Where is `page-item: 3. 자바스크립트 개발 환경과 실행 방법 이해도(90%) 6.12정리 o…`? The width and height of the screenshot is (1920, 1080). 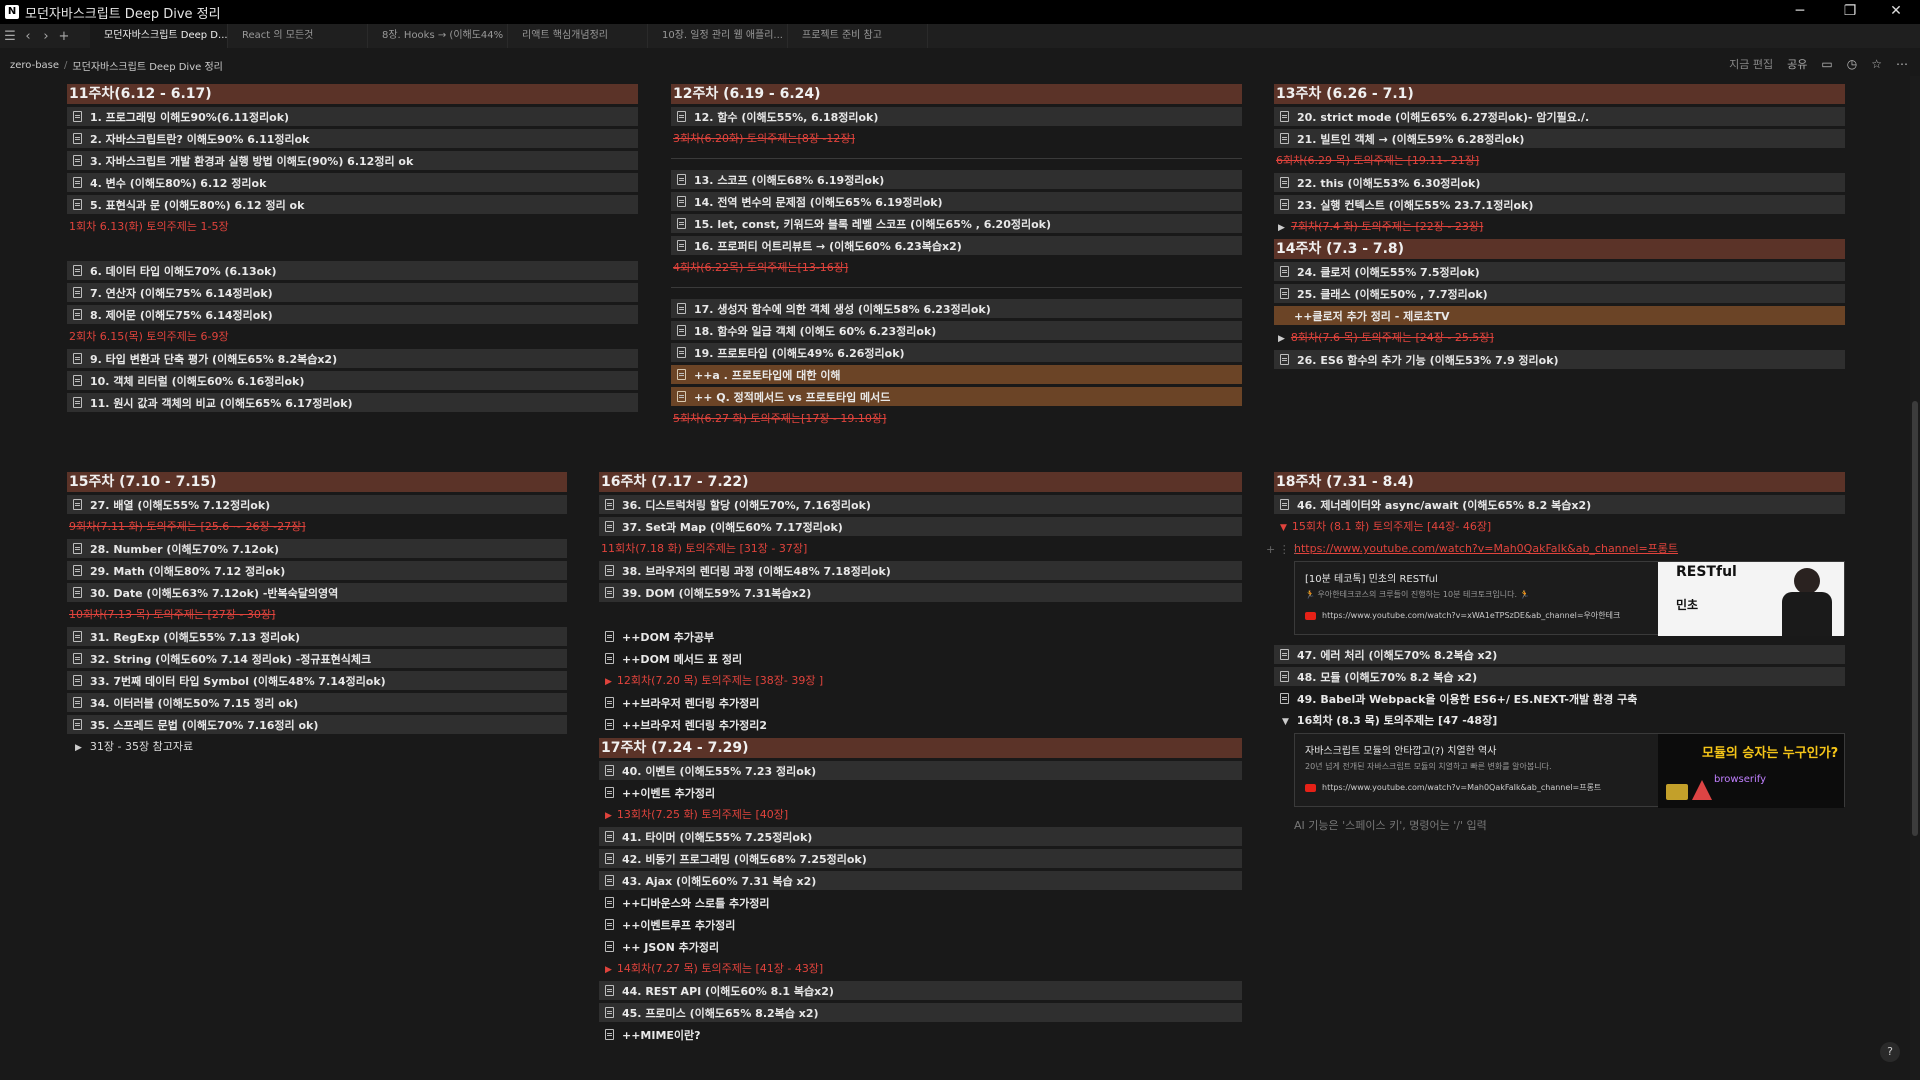 page-item: 3. 자바스크립트 개발 환경과 실행 방법 이해도(90%) 6.12정리 o… is located at coordinates (352, 160).